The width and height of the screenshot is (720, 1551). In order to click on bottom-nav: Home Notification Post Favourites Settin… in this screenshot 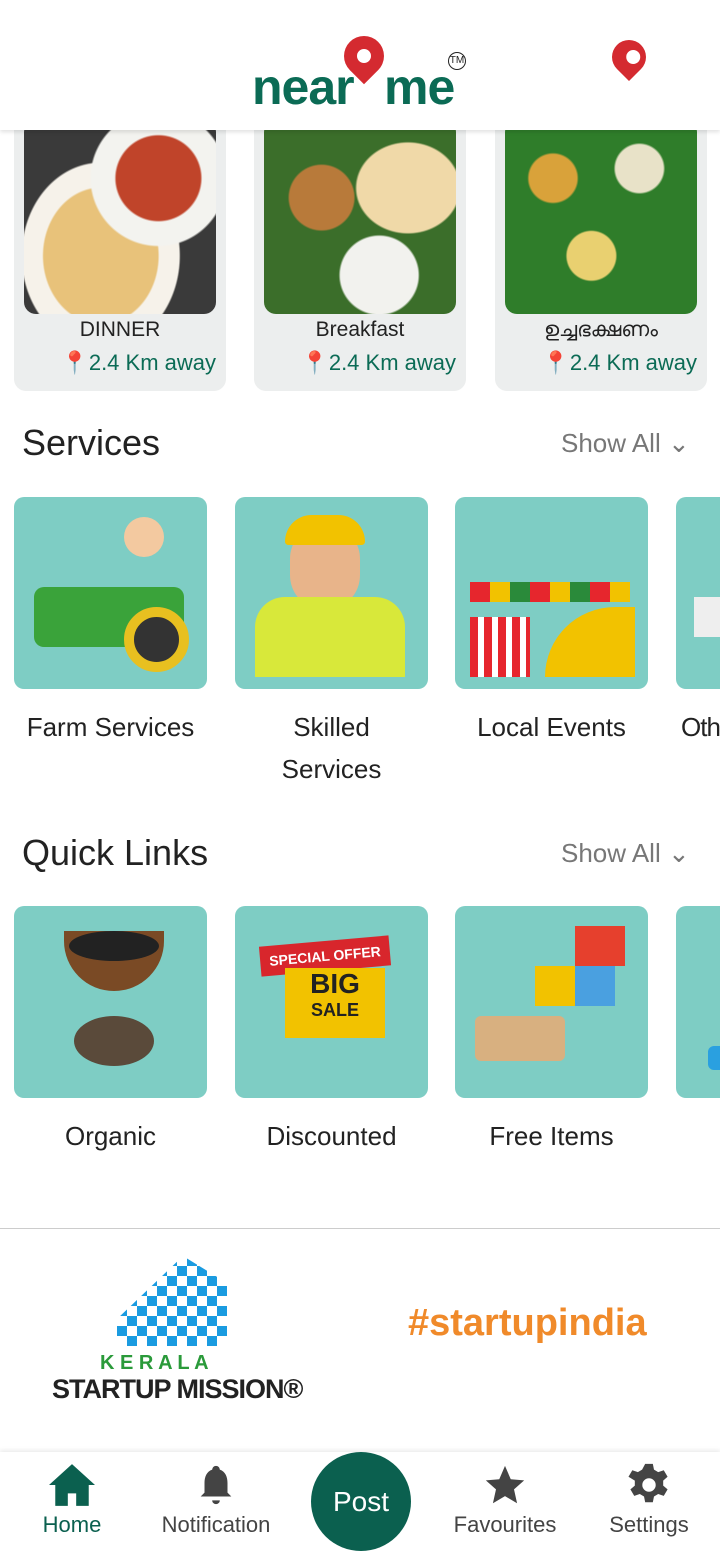, I will do `click(360, 1501)`.